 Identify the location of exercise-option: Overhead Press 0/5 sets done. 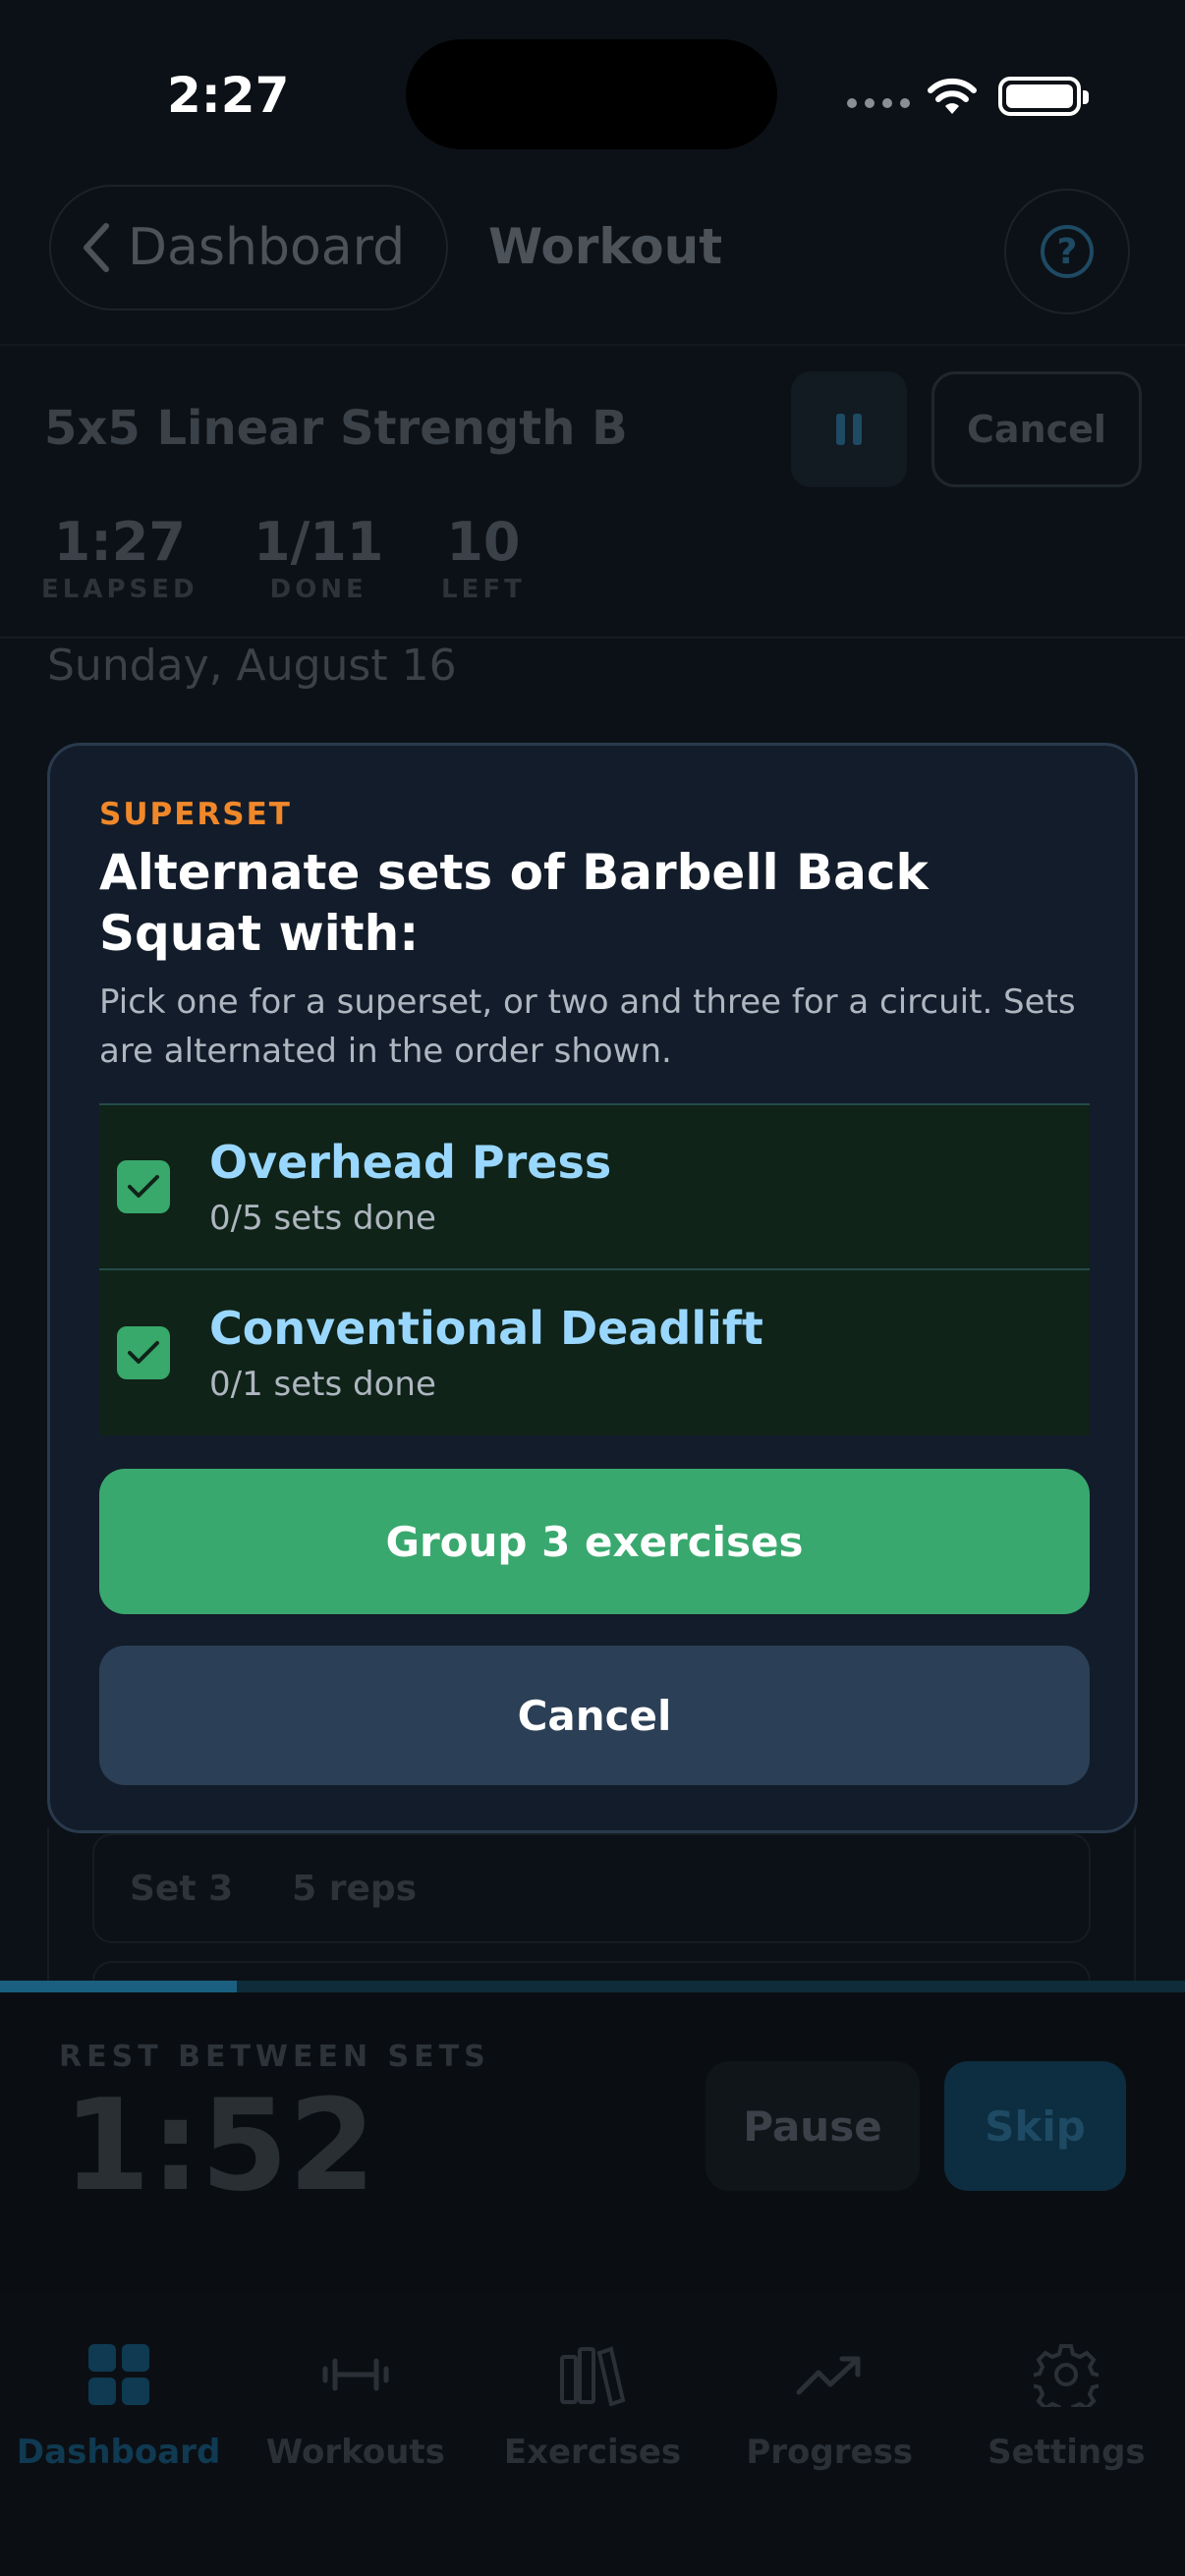
(594, 1187).